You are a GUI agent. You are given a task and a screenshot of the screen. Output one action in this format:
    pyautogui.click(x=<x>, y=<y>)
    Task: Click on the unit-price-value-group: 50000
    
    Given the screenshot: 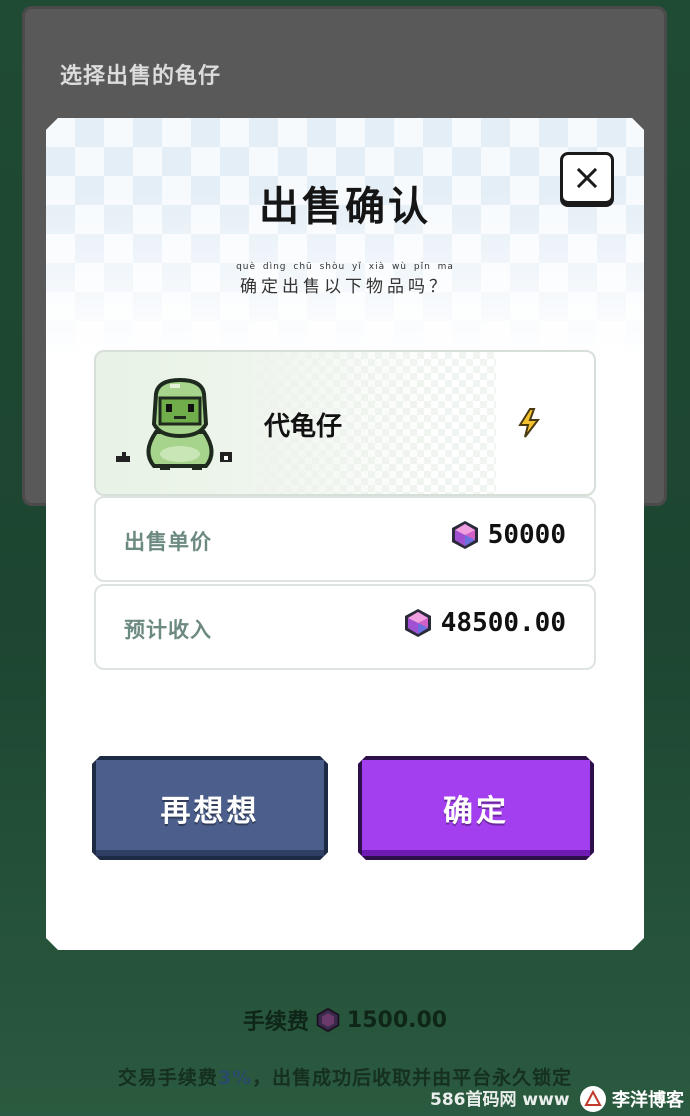 What is the action you would take?
    pyautogui.click(x=508, y=535)
    